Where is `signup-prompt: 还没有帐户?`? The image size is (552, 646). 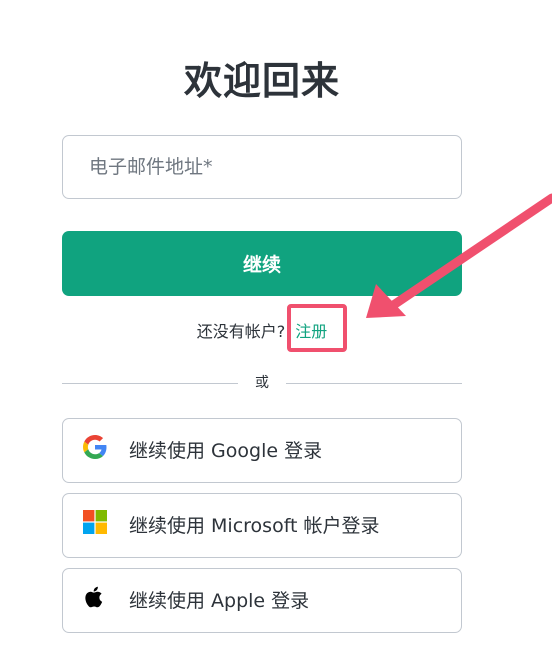
signup-prompt: 还没有帐户? is located at coordinates (241, 331).